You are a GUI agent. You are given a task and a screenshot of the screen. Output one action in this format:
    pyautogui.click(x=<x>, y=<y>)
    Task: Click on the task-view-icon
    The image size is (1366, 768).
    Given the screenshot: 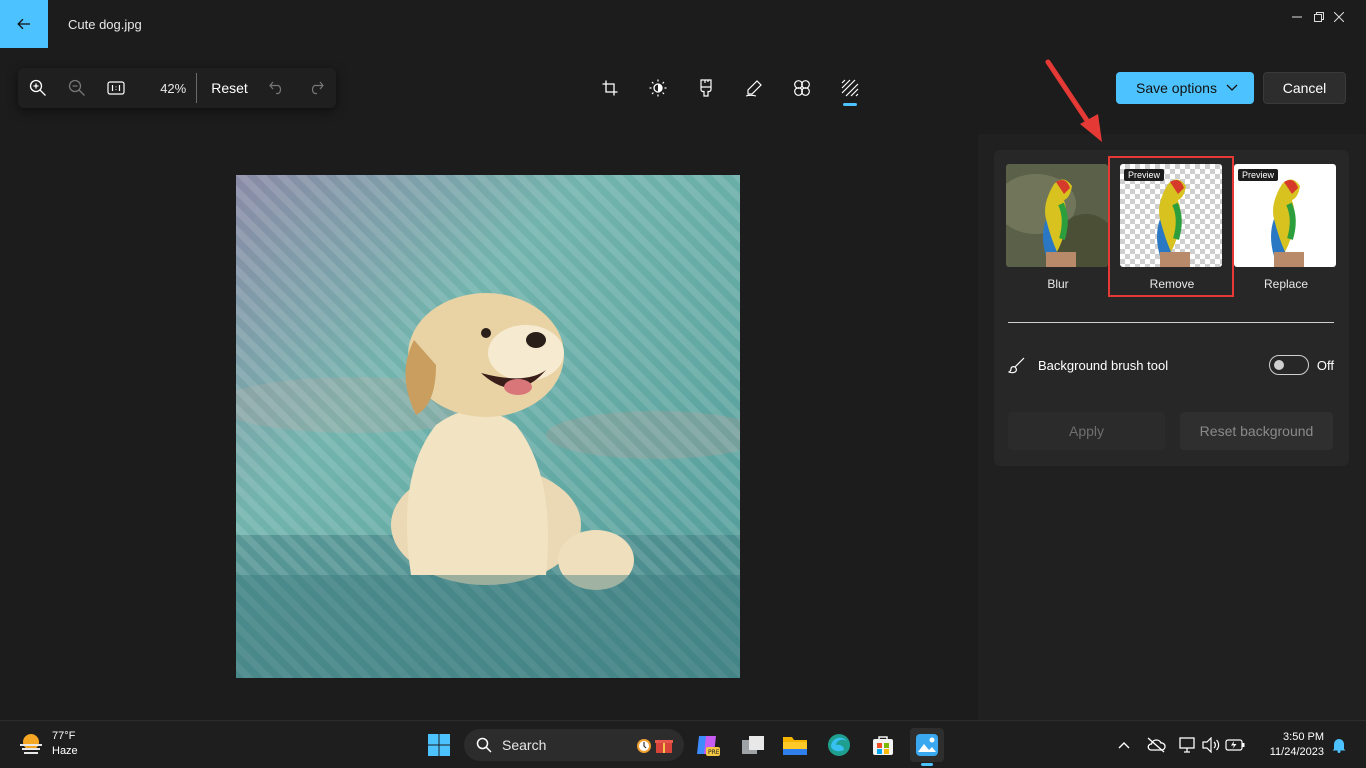 What is the action you would take?
    pyautogui.click(x=753, y=745)
    